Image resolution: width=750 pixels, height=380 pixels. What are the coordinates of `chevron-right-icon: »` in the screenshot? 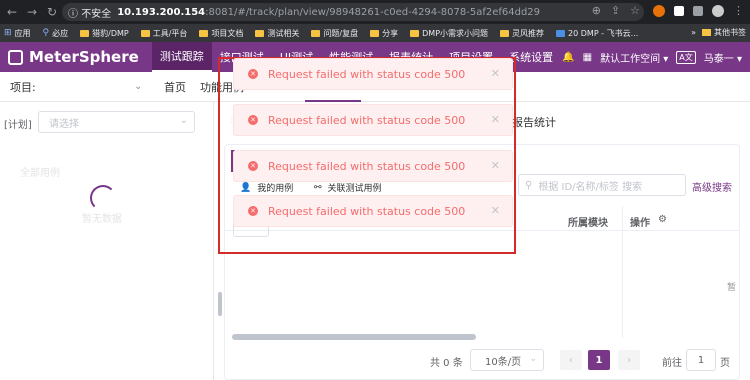 It's located at (693, 32).